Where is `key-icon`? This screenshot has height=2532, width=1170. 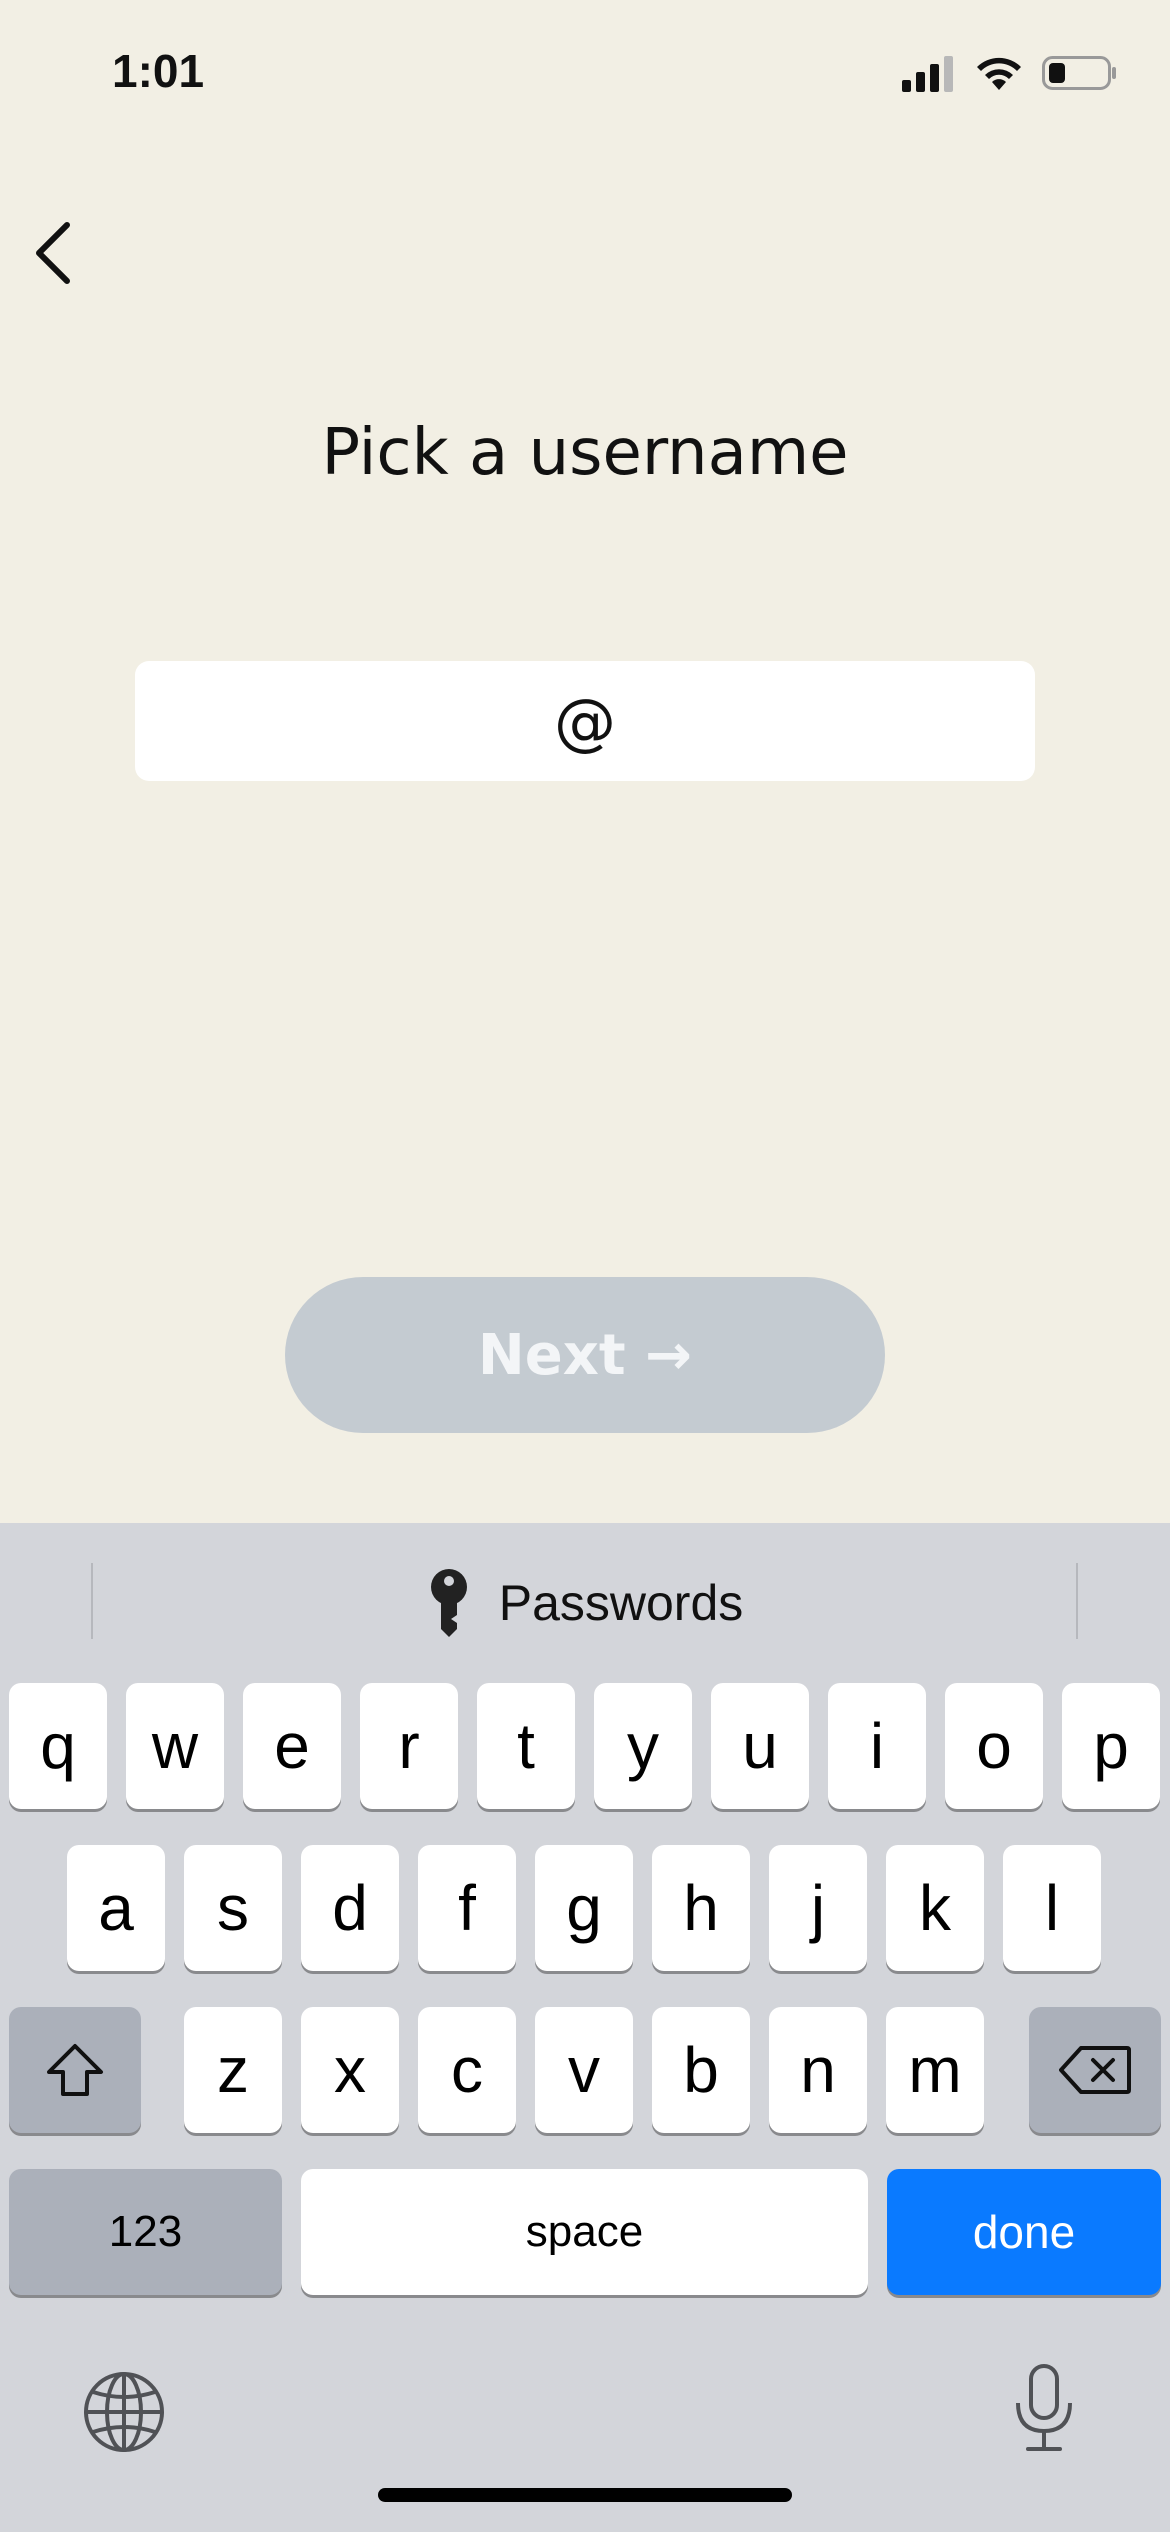 key-icon is located at coordinates (448, 1603).